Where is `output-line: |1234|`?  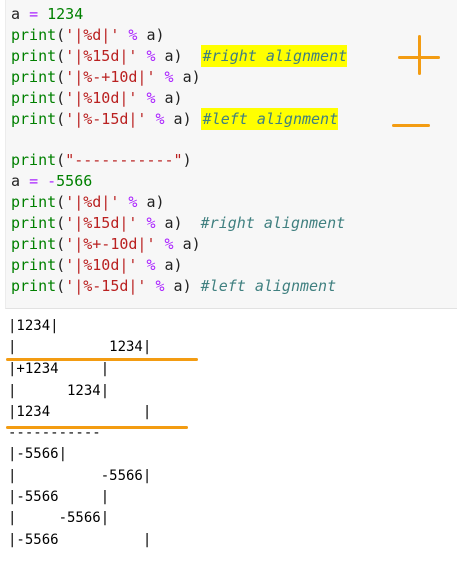
output-line: |1234| is located at coordinates (33, 326).